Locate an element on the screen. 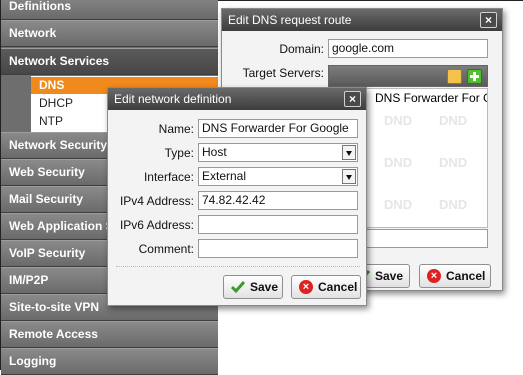 The image size is (523, 375). sidebar-item-network-services: Network Services is located at coordinates (109, 61).